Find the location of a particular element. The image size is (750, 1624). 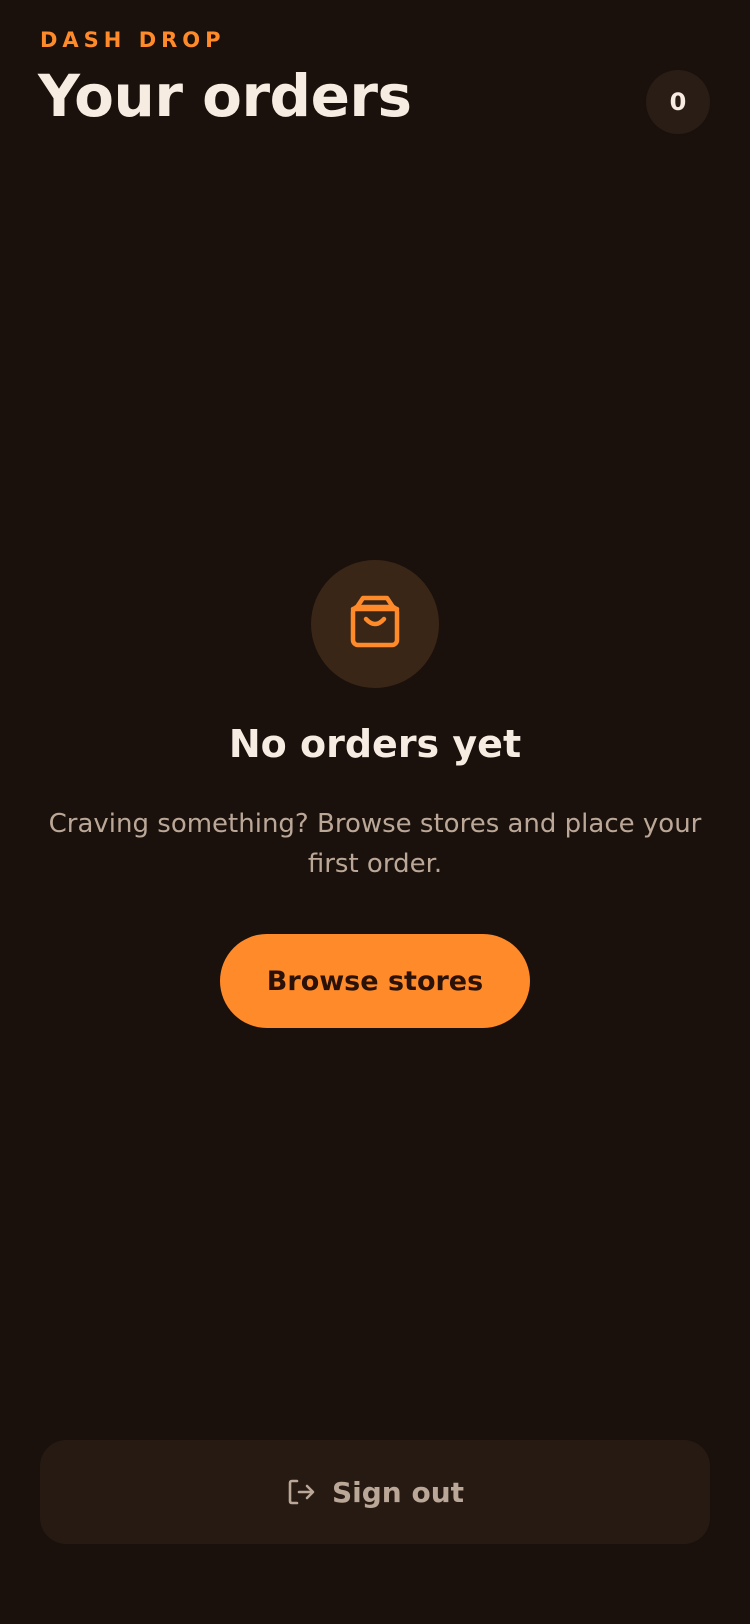

sign-out-button: Sign out is located at coordinates (375, 1492).